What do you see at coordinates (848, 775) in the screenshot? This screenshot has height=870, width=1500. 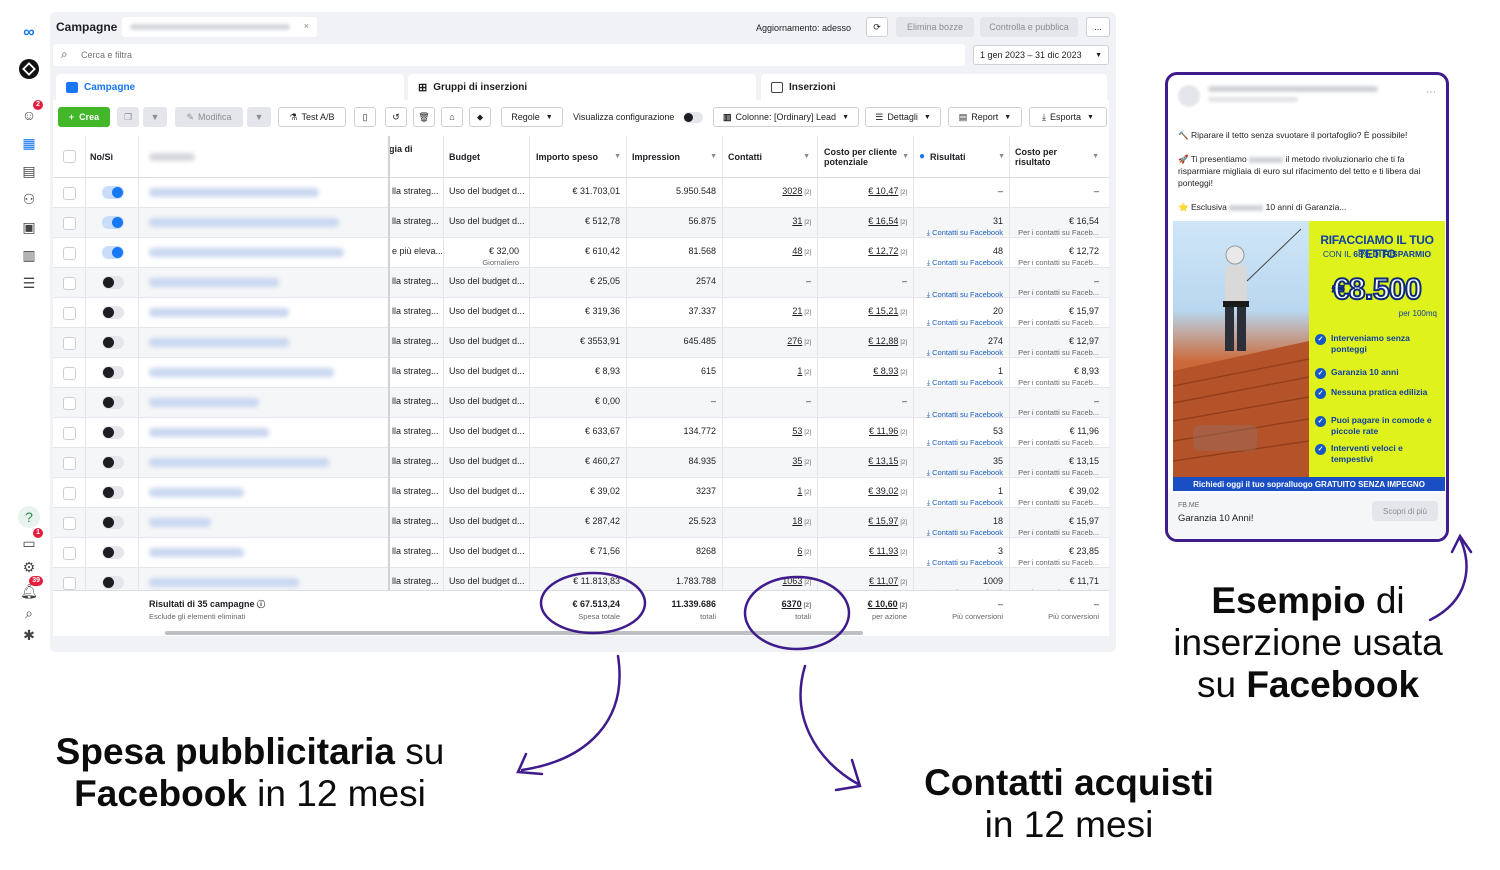 I see `contacts-arrow-head` at bounding box center [848, 775].